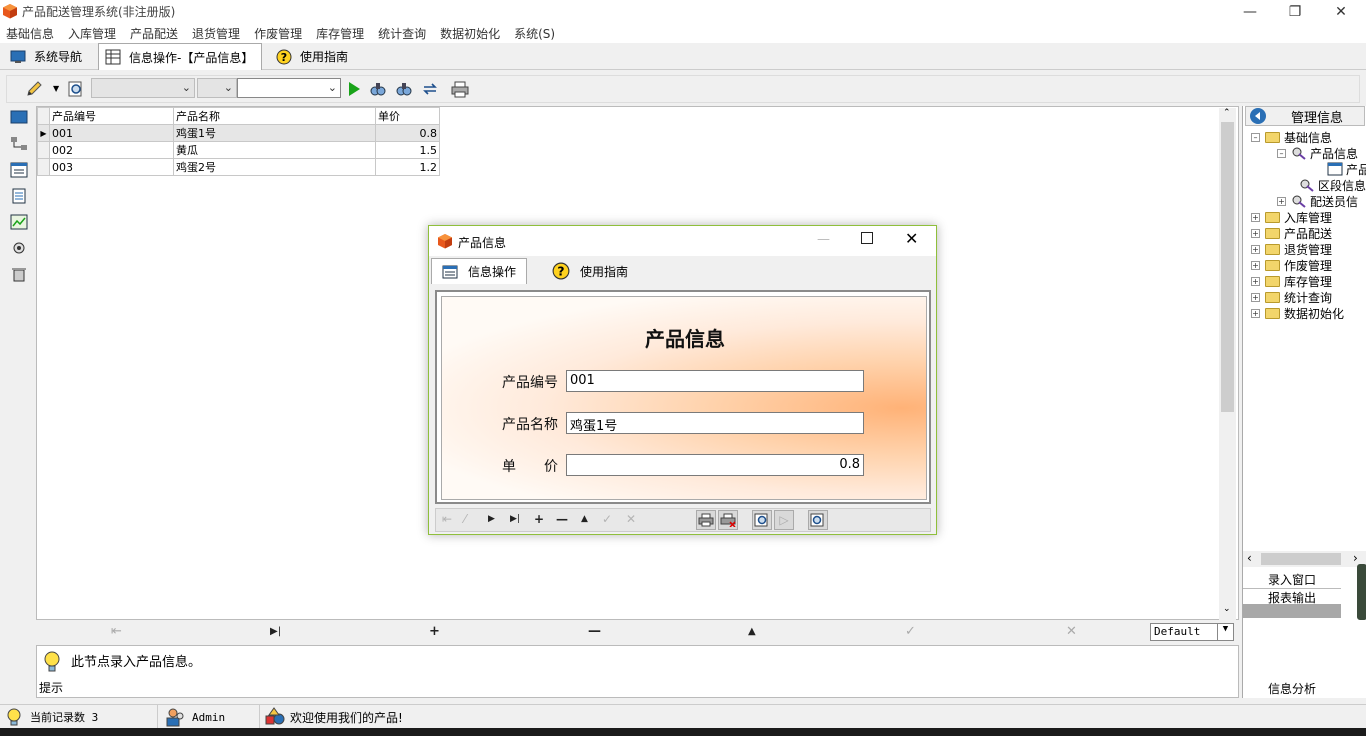  I want to click on column-header-name: 产品名称, so click(274, 116).